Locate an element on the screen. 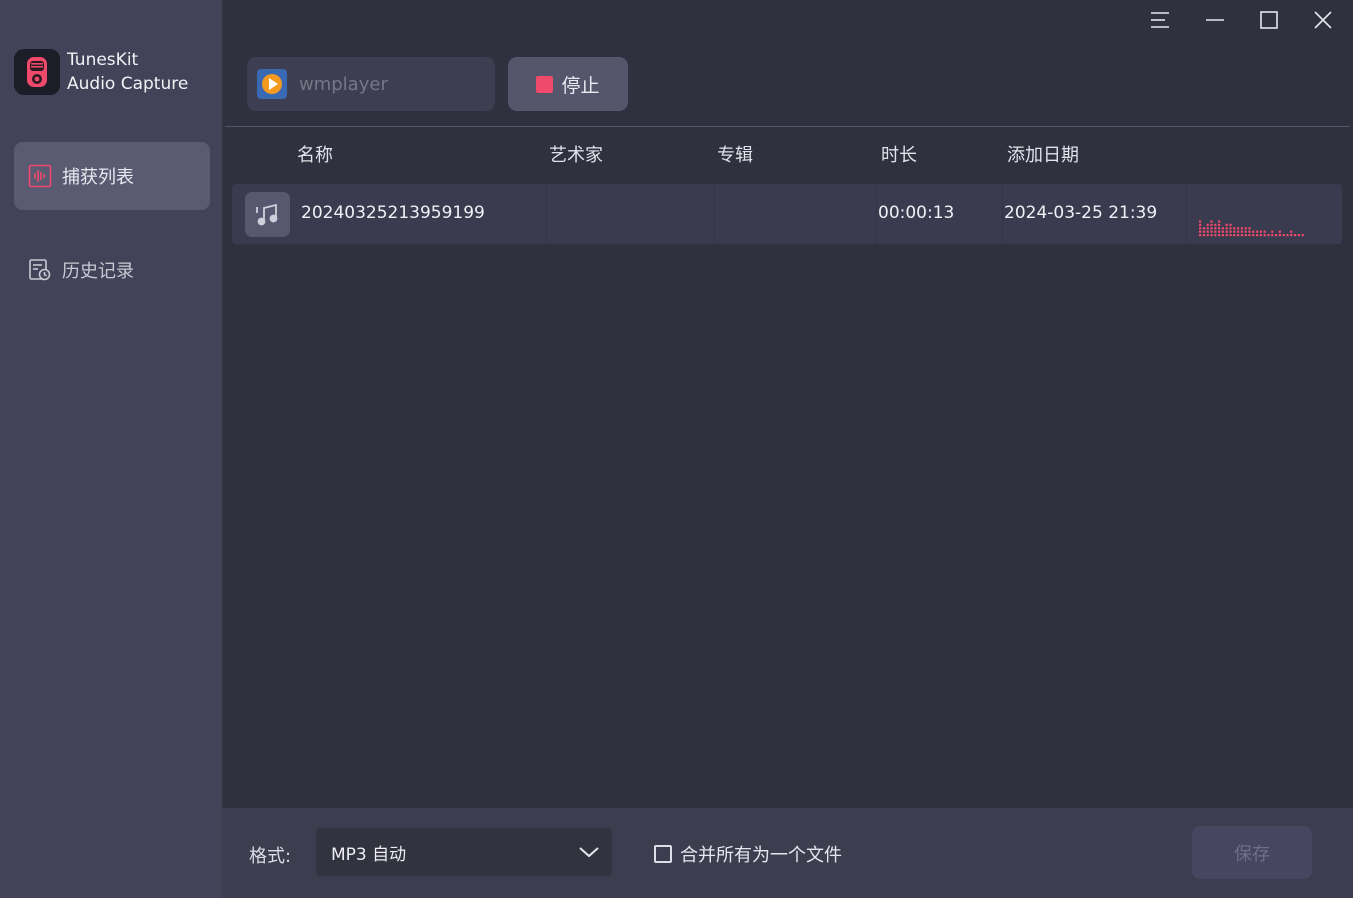  menu-icon is located at coordinates (1160, 20).